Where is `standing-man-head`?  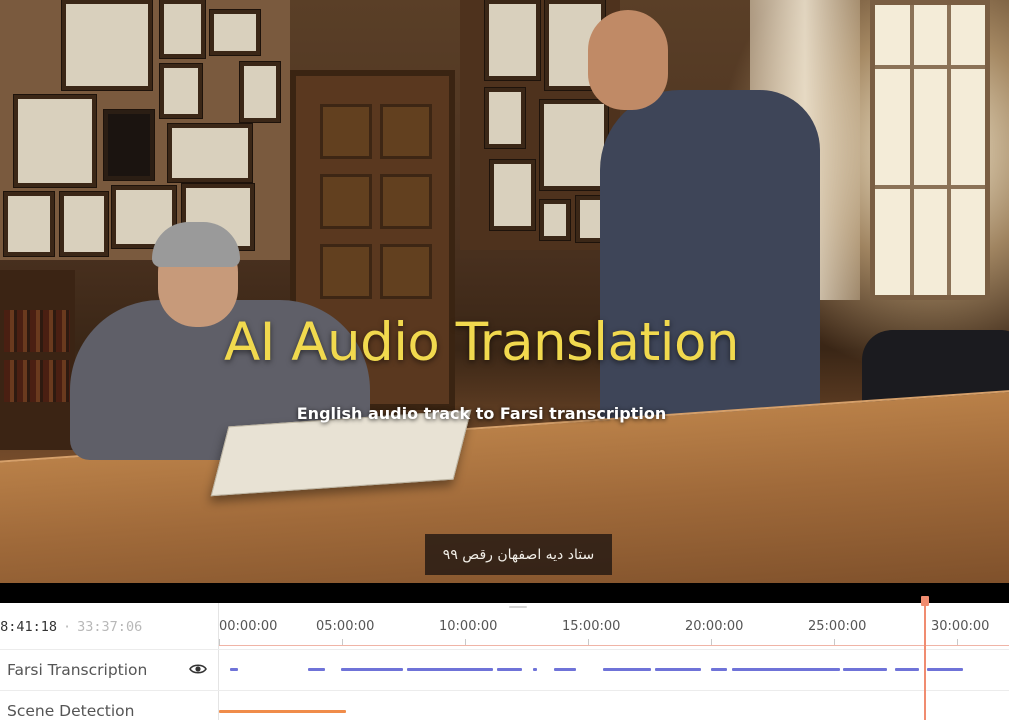
standing-man-head is located at coordinates (628, 60).